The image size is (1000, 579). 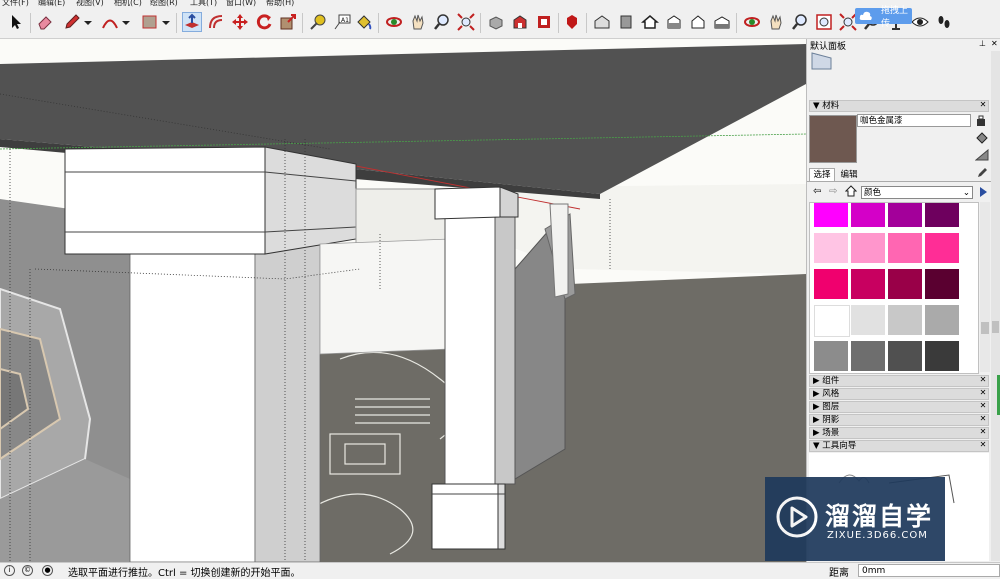 What do you see at coordinates (851, 191) in the screenshot?
I see `home-icon` at bounding box center [851, 191].